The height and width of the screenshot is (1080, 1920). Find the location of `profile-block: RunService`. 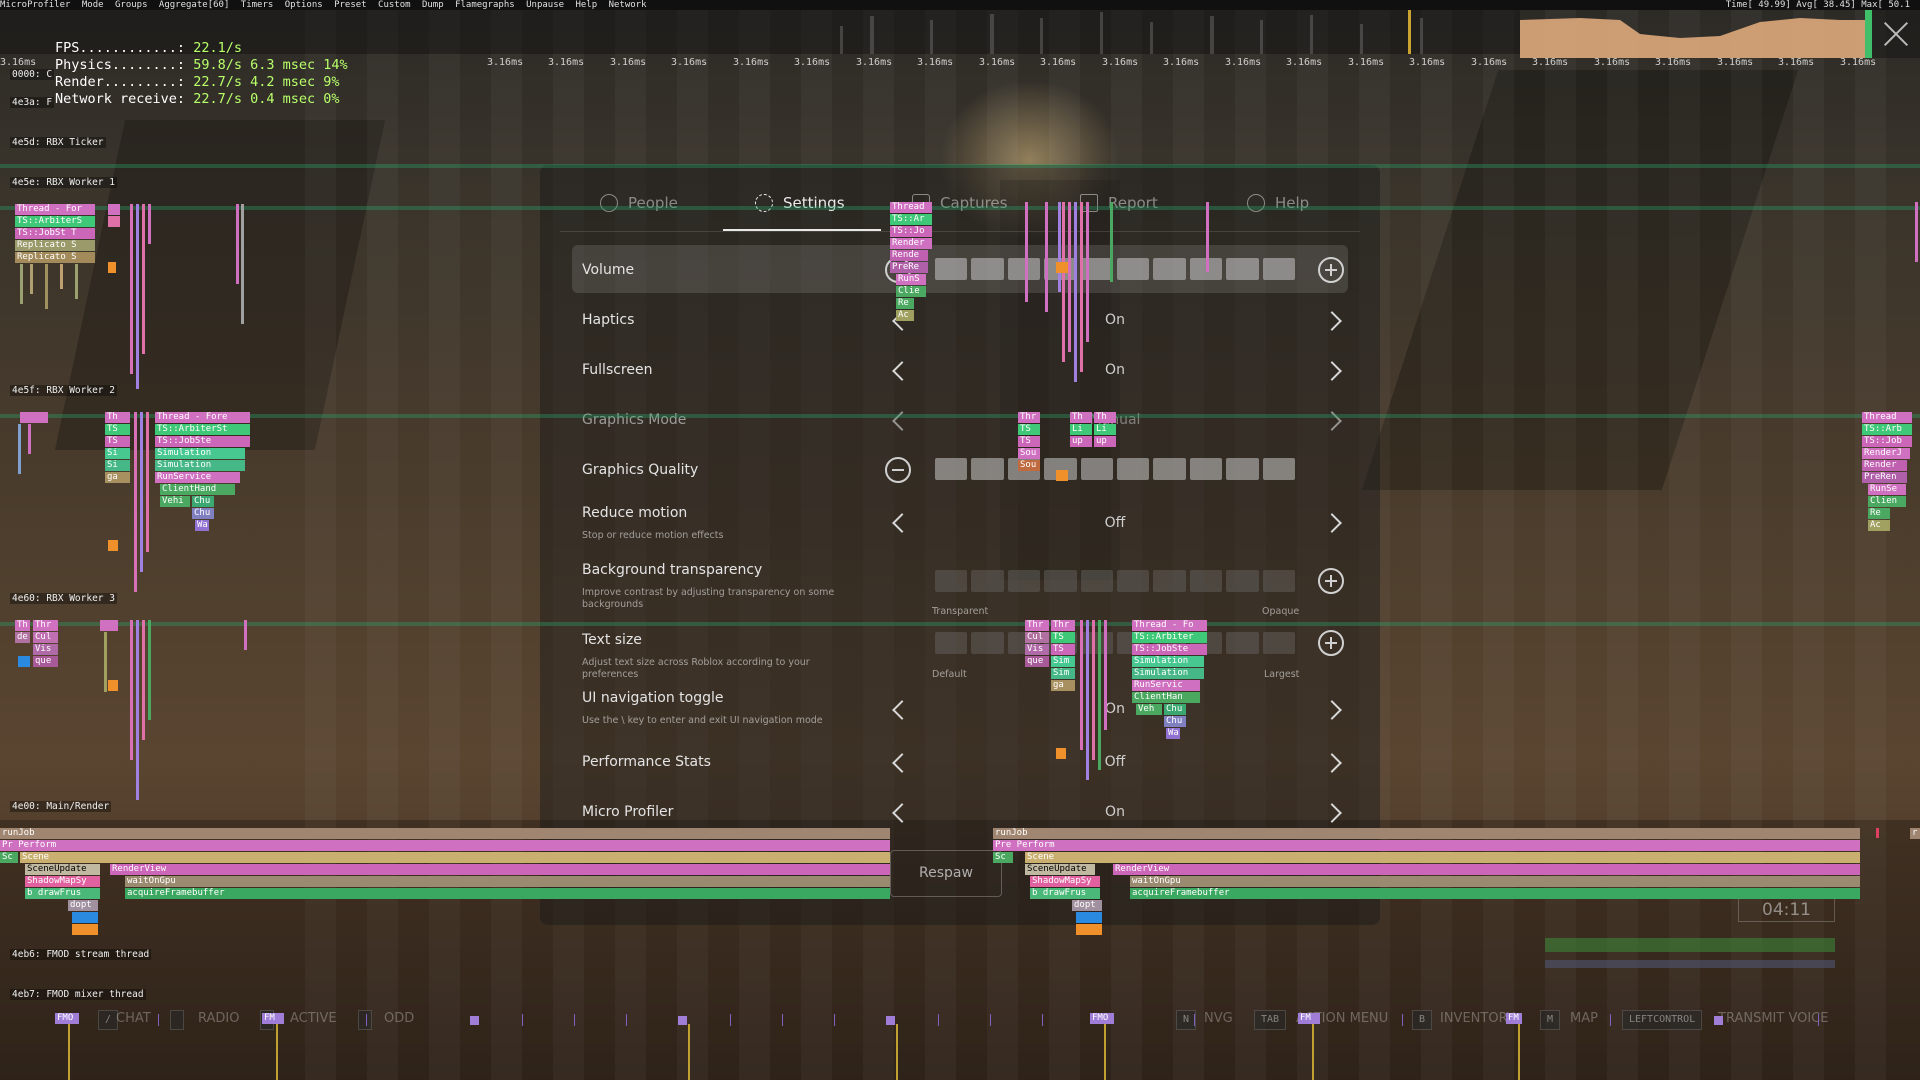

profile-block: RunService is located at coordinates (197, 477).